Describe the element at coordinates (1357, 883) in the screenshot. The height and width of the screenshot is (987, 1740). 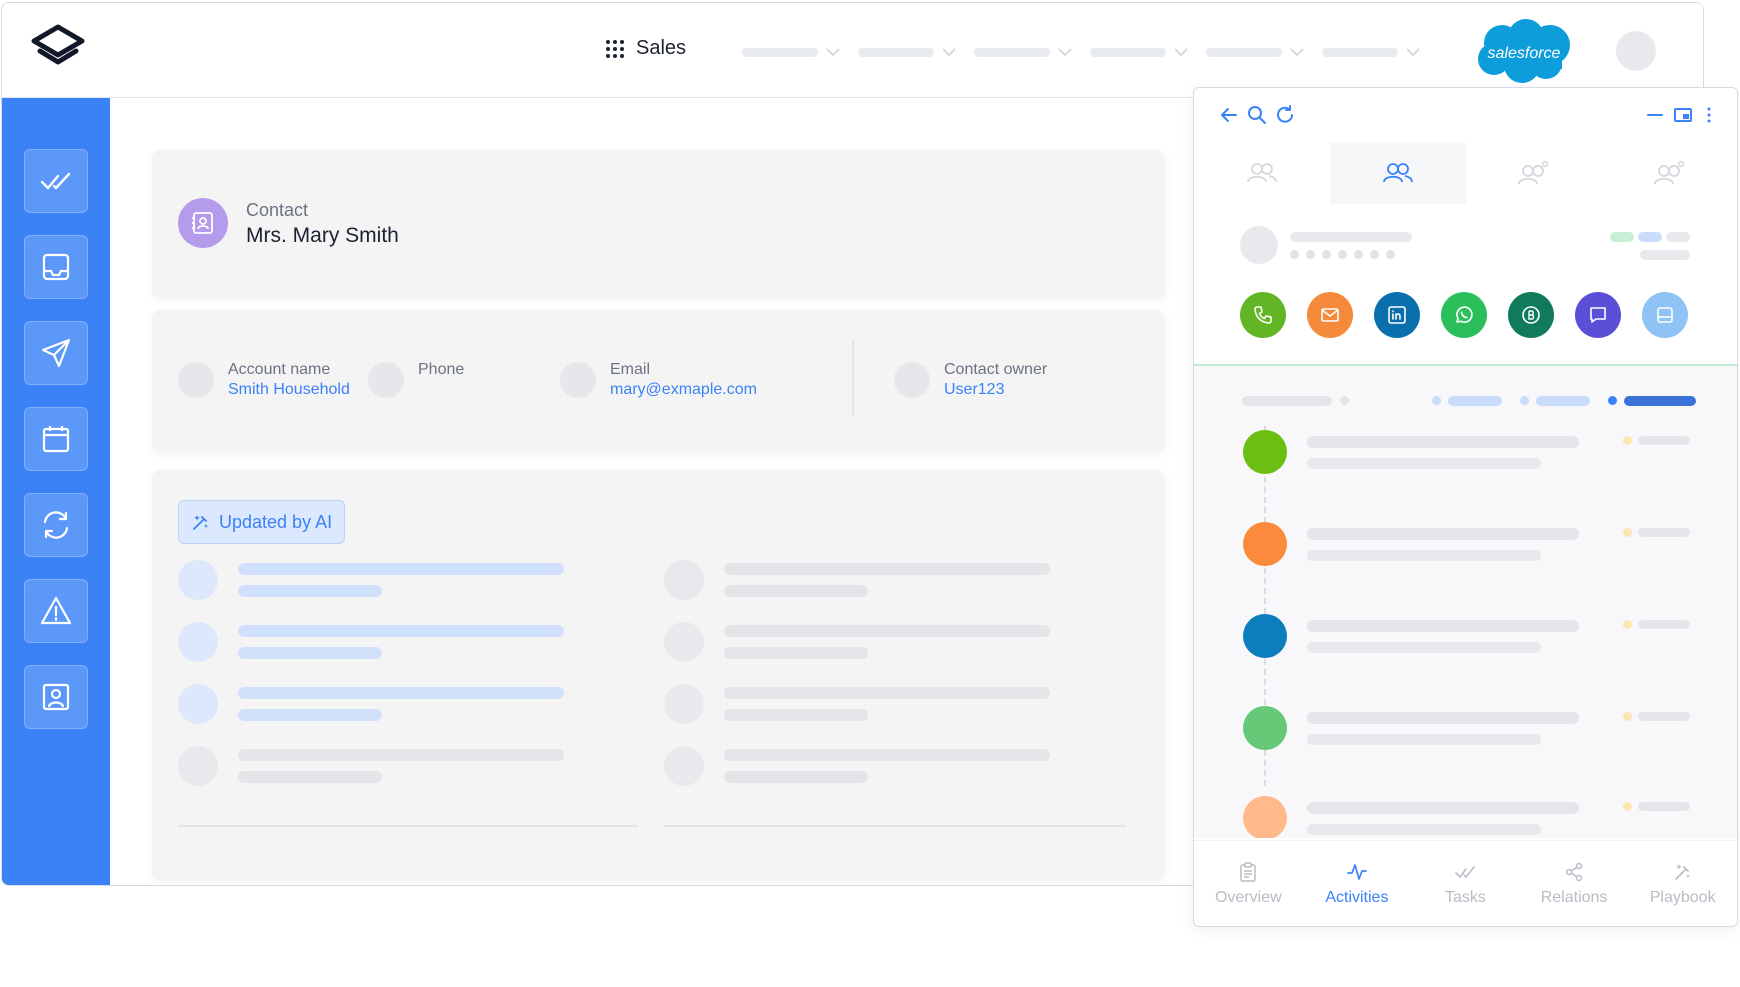
I see `tab-activities: Activities` at that location.